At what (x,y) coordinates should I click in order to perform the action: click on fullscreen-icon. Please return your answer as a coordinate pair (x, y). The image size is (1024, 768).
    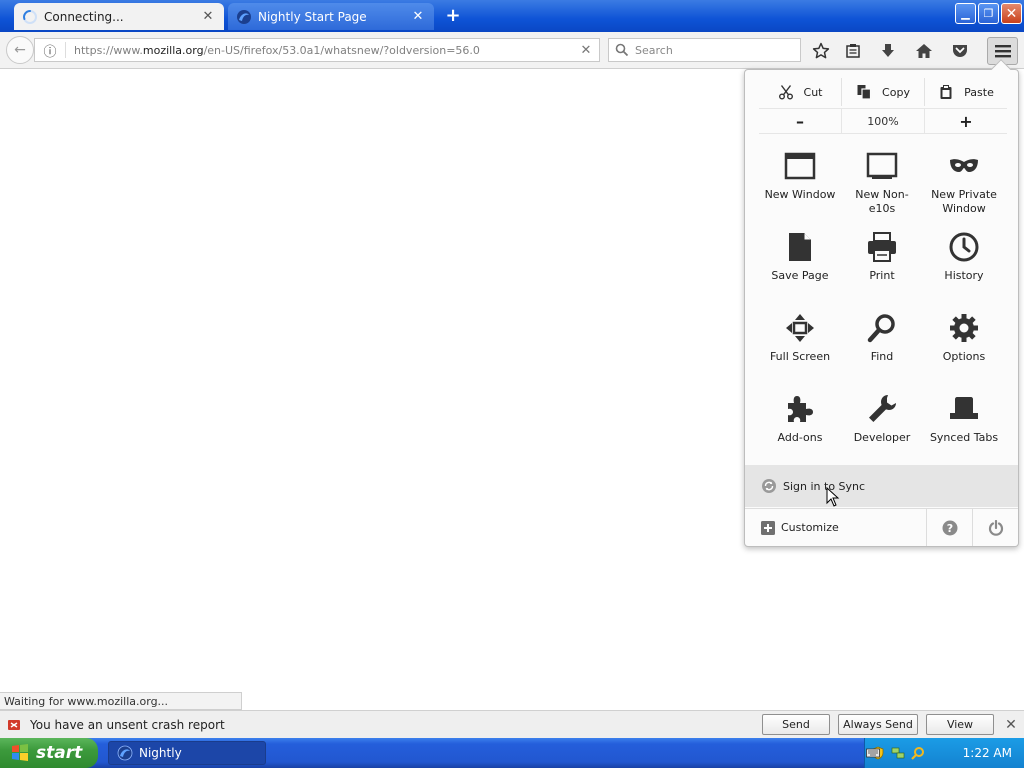
    Looking at the image, I should click on (800, 328).